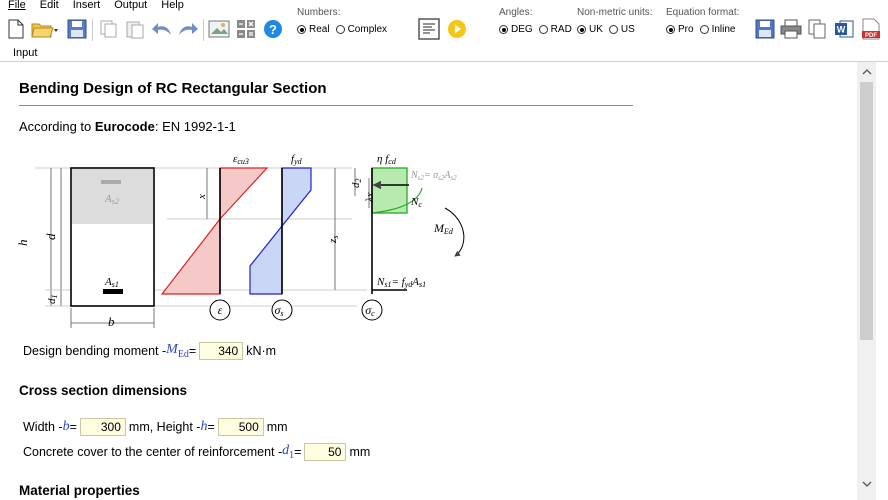 This screenshot has width=888, height=500. What do you see at coordinates (791, 29) in the screenshot?
I see `print-icon` at bounding box center [791, 29].